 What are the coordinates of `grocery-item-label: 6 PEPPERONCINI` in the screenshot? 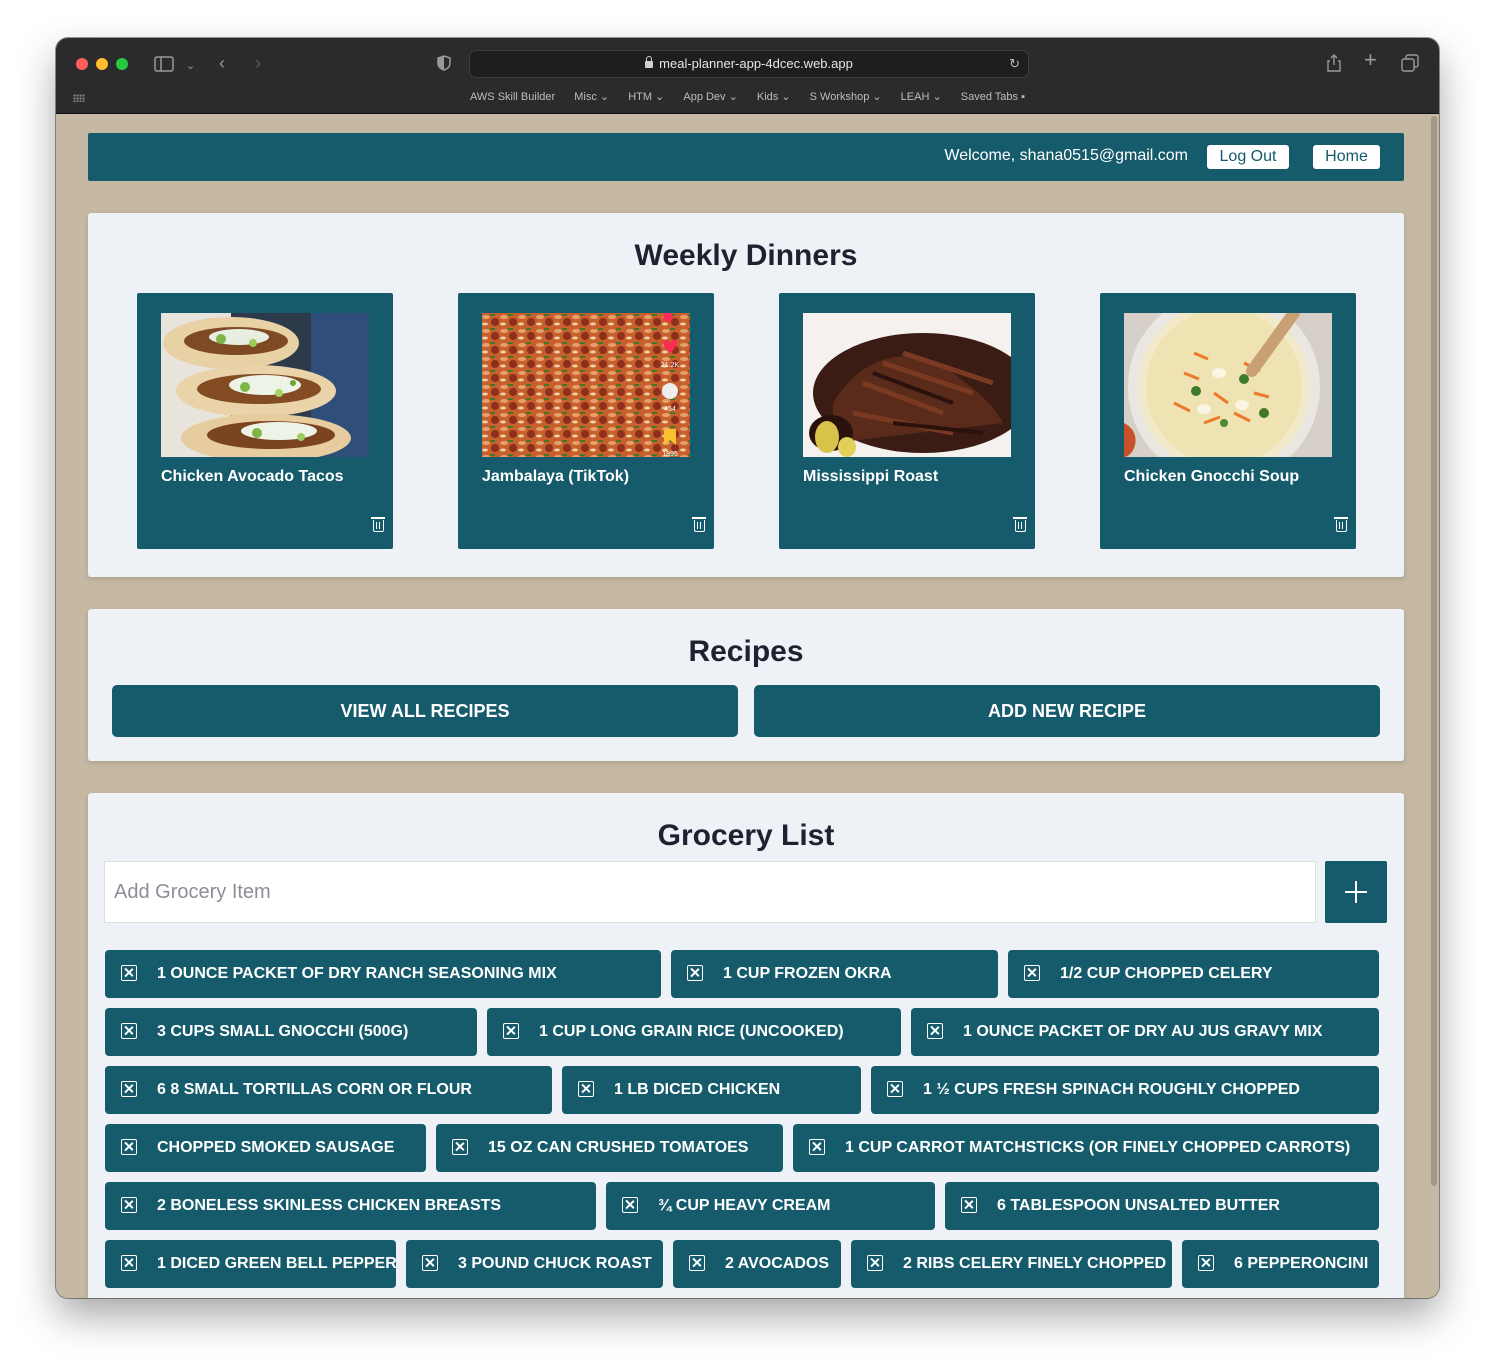 It's located at (1301, 1263).